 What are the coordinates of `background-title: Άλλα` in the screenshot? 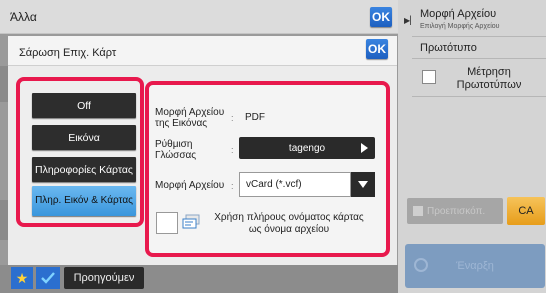 It's located at (23, 17).